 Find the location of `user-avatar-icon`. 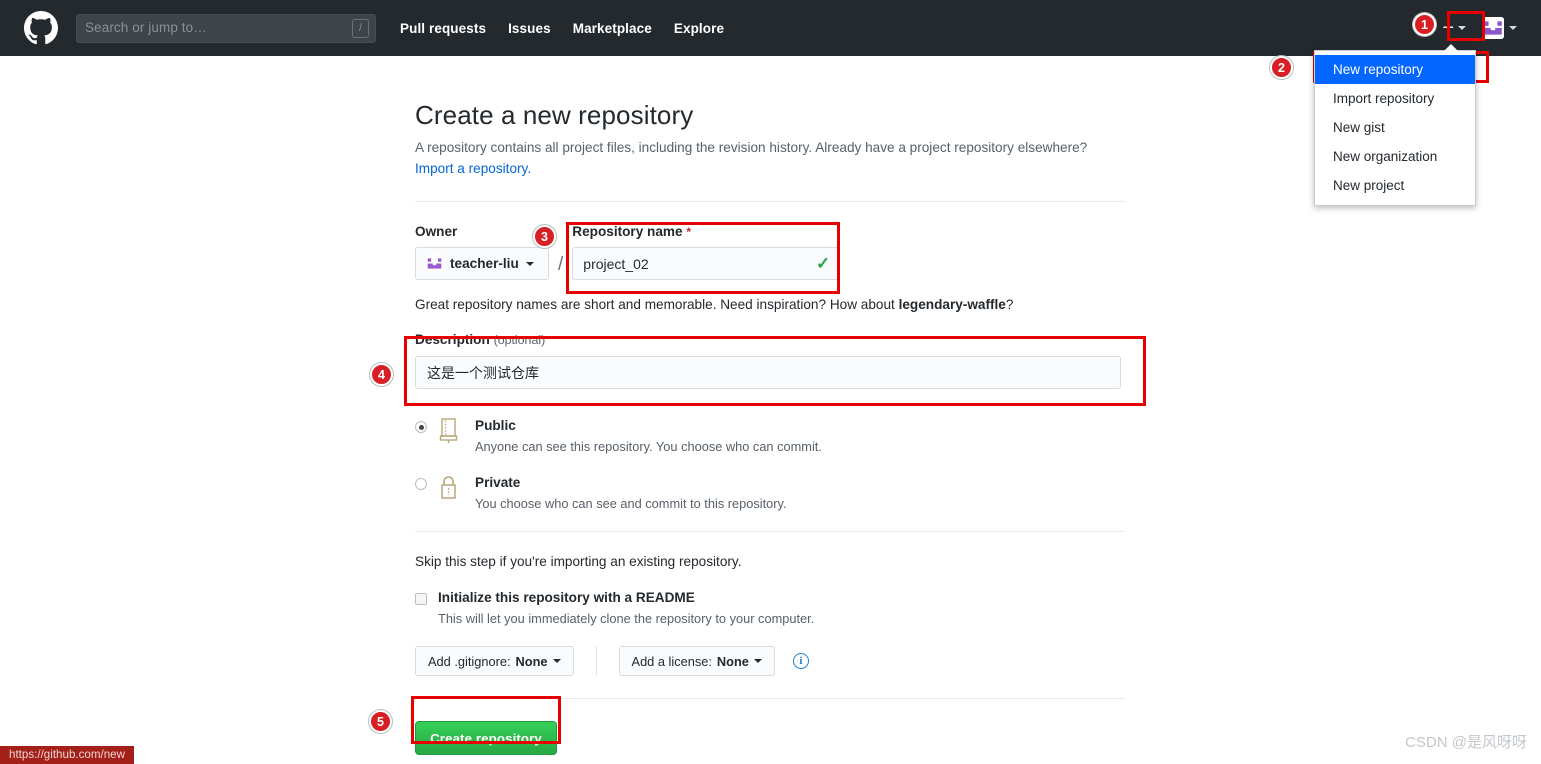

user-avatar-icon is located at coordinates (1493, 28).